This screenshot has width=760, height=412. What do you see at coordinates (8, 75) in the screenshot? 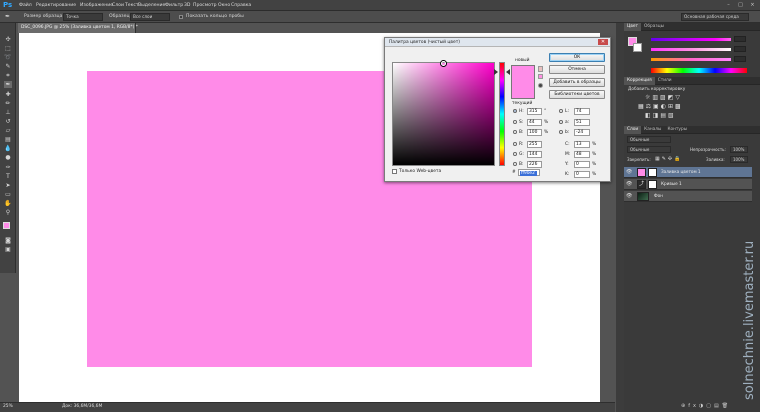
I see `crop-tool-icon: ⌗` at bounding box center [8, 75].